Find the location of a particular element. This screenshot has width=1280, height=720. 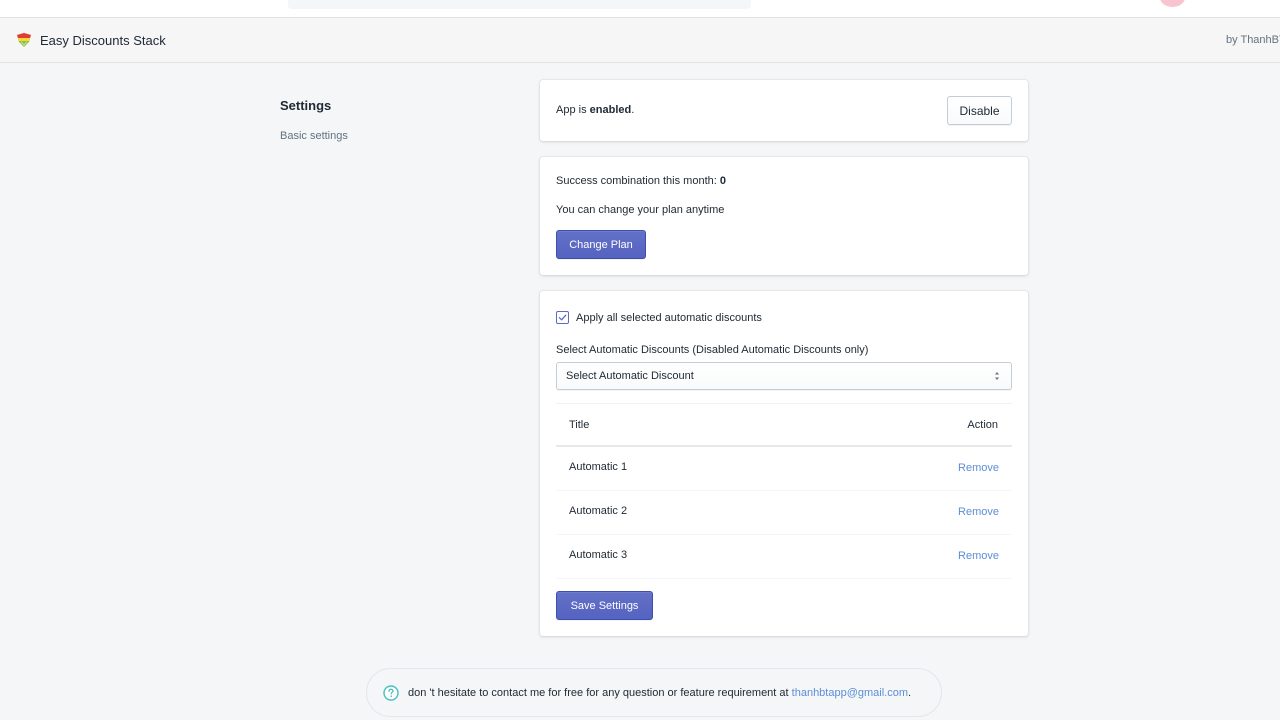

disable-button: Disable is located at coordinates (979, 110).